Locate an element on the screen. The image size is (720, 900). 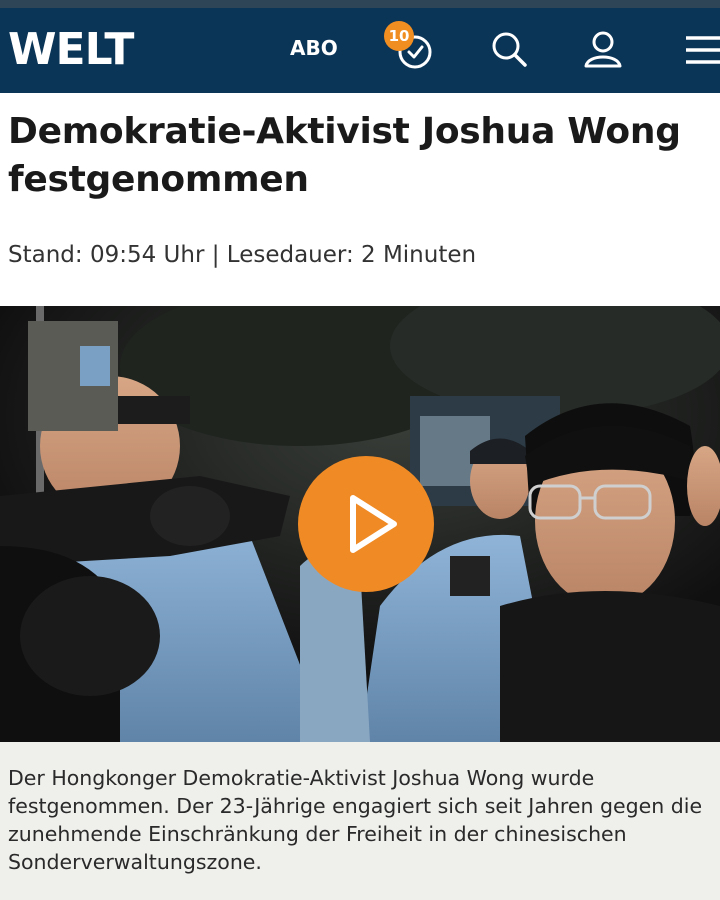
abo-link: ABO is located at coordinates (314, 48).